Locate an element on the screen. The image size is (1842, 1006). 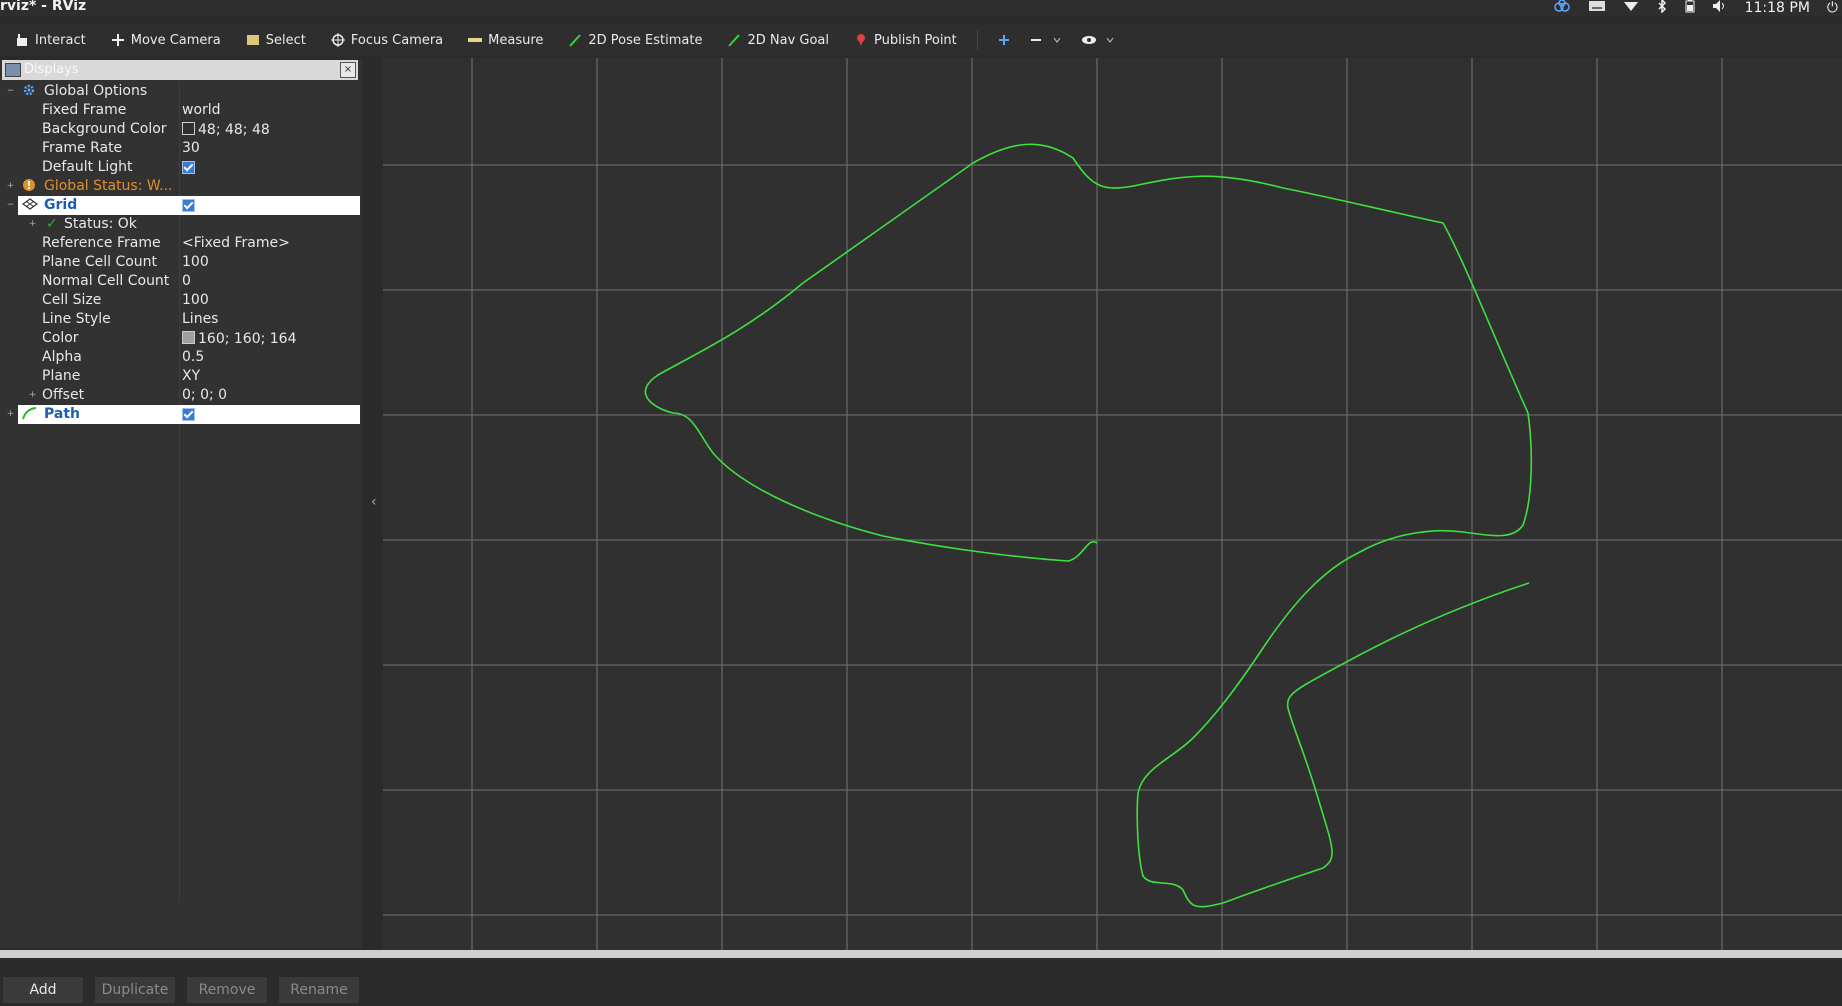
tree-row-plane: Plane XY is located at coordinates (181, 376).